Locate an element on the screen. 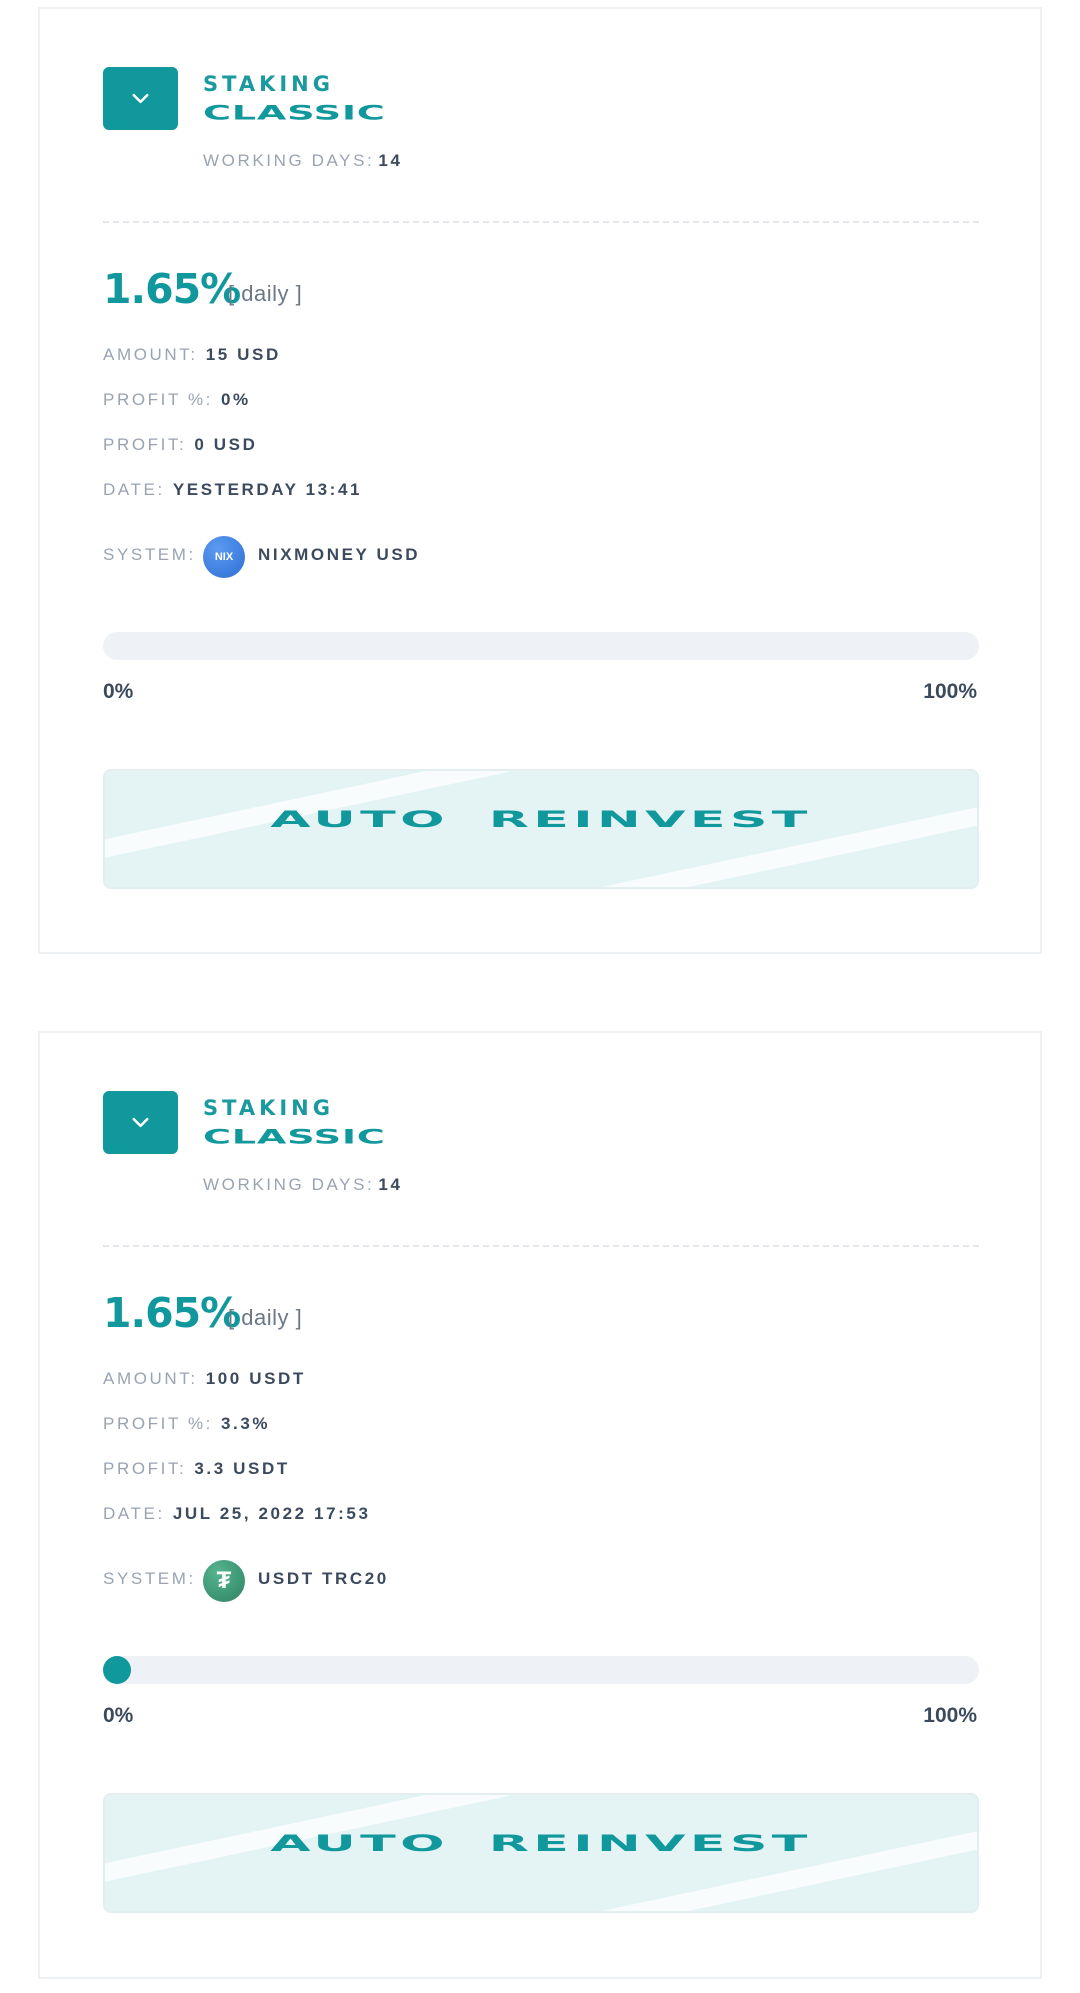 The height and width of the screenshot is (1993, 1080). profit-row: PROFIT: 3.3 USDT is located at coordinates (196, 1469).